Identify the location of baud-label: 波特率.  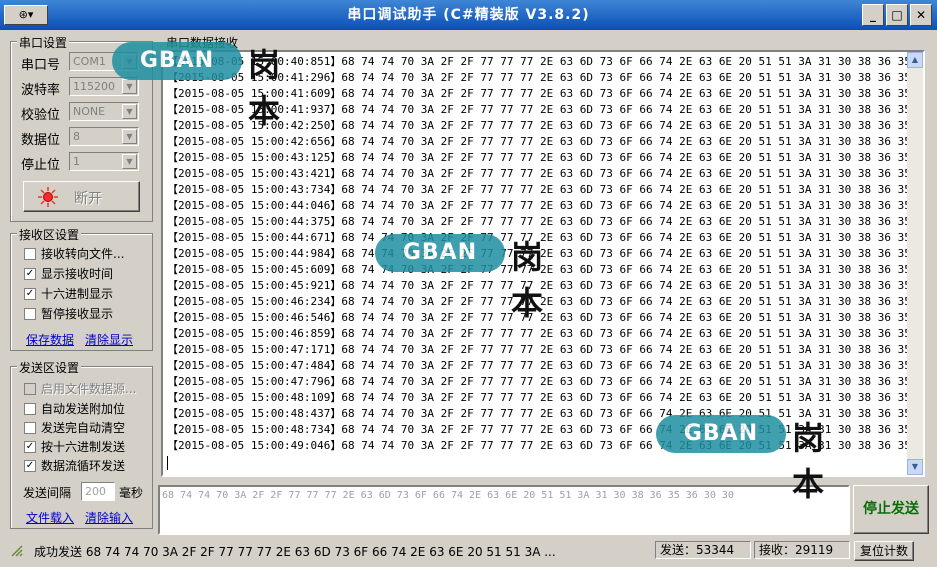
(41, 90).